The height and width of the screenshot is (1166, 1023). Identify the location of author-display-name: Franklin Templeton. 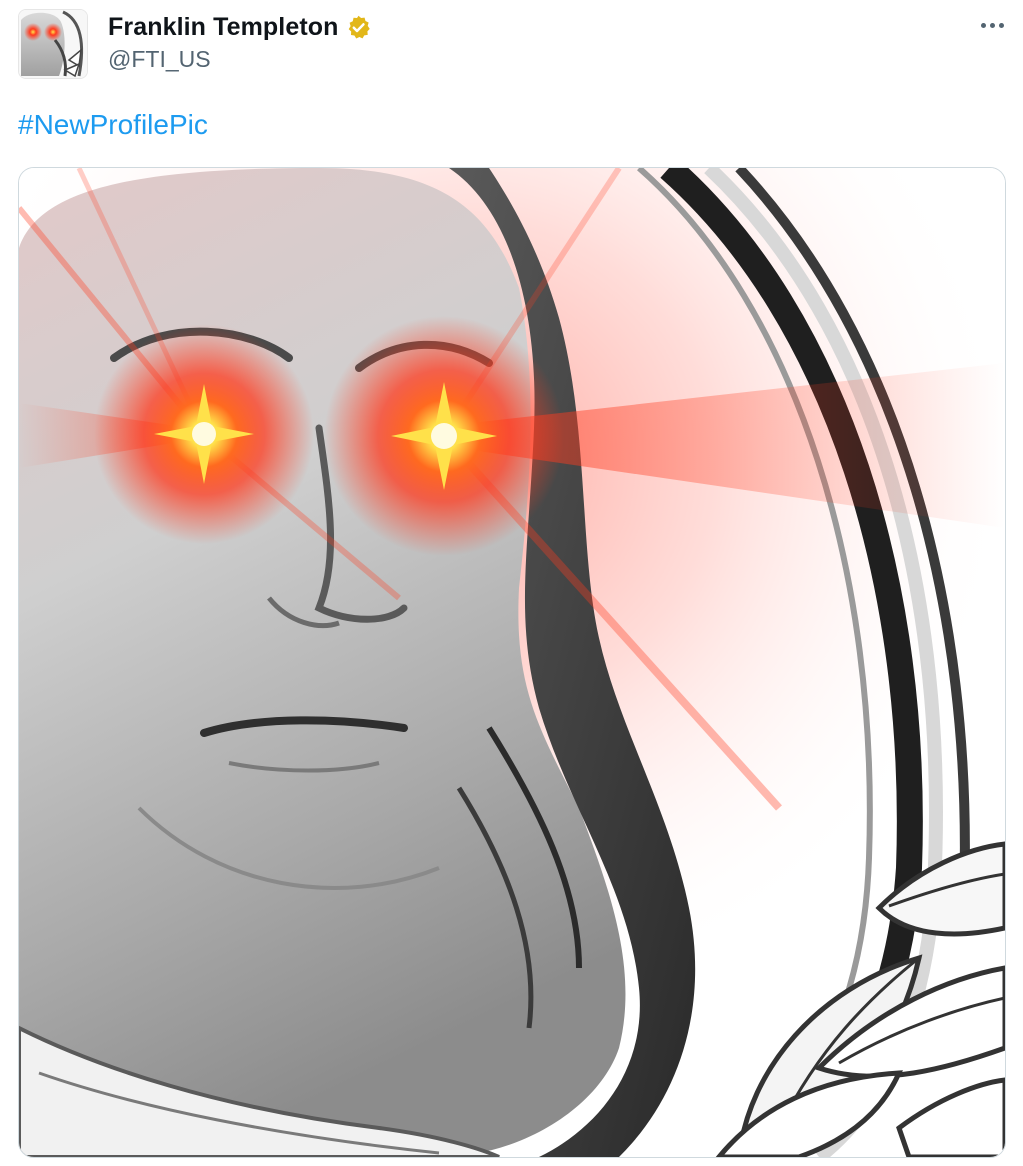
(223, 27).